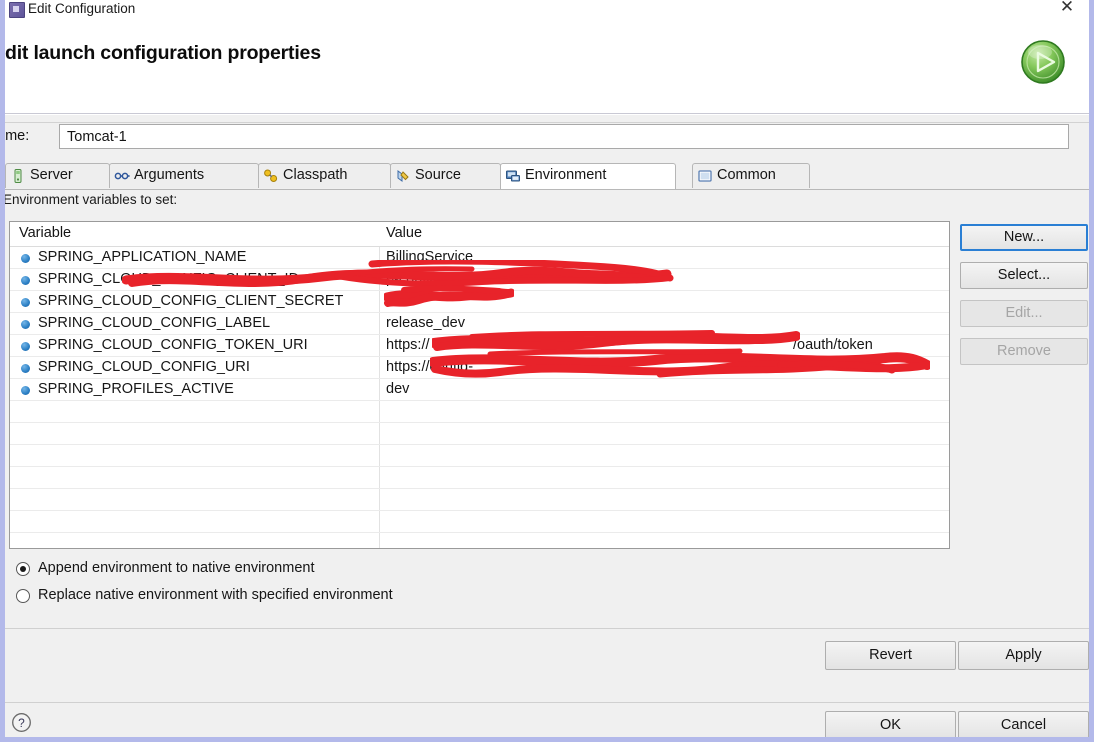  I want to click on variable-value: BillingService, so click(430, 257).